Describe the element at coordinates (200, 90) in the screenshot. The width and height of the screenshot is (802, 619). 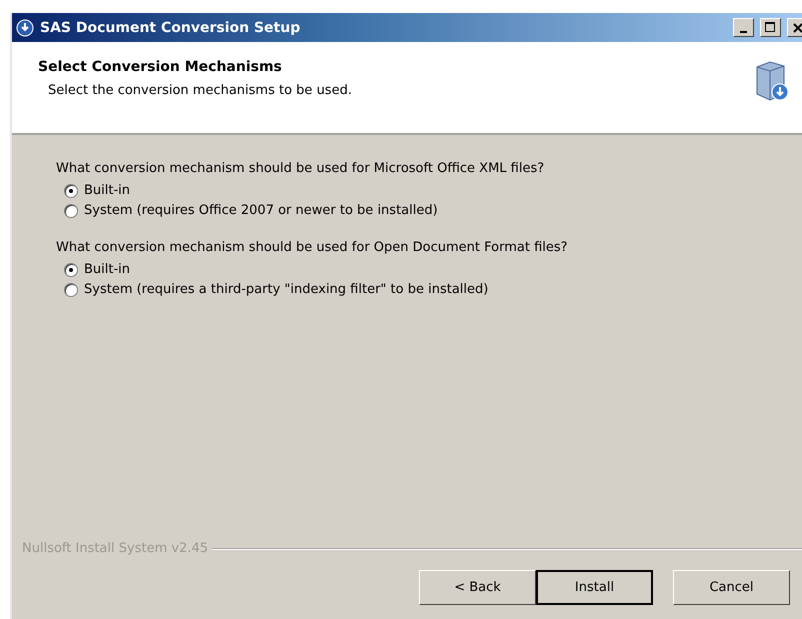
I see `page-subtitle: Select the conversion mechanisms to be used.` at that location.